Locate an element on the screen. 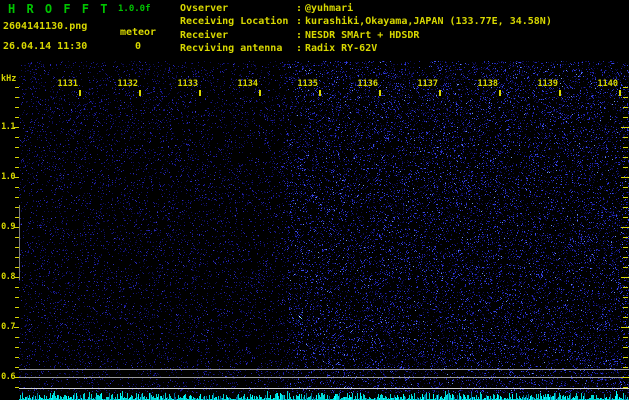 The width and height of the screenshot is (629, 400). x-tick-label: 1137 is located at coordinates (427, 84).